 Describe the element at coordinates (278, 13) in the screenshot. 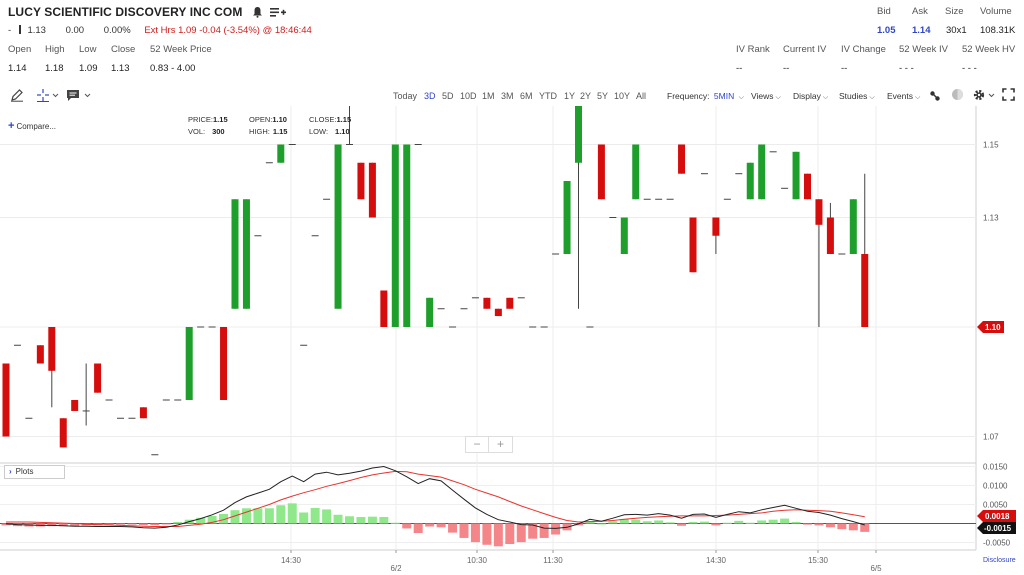

I see `add-to-watchlist-icon` at that location.